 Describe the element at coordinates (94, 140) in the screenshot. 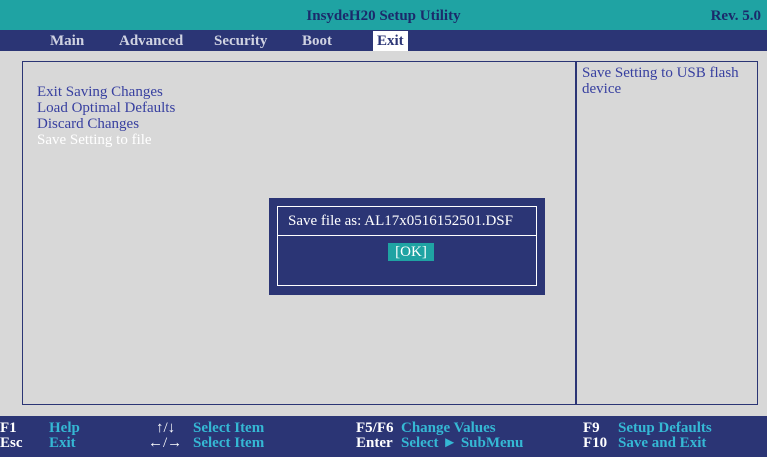

I see `save-setting-to-file-item: Save Setting to file` at that location.